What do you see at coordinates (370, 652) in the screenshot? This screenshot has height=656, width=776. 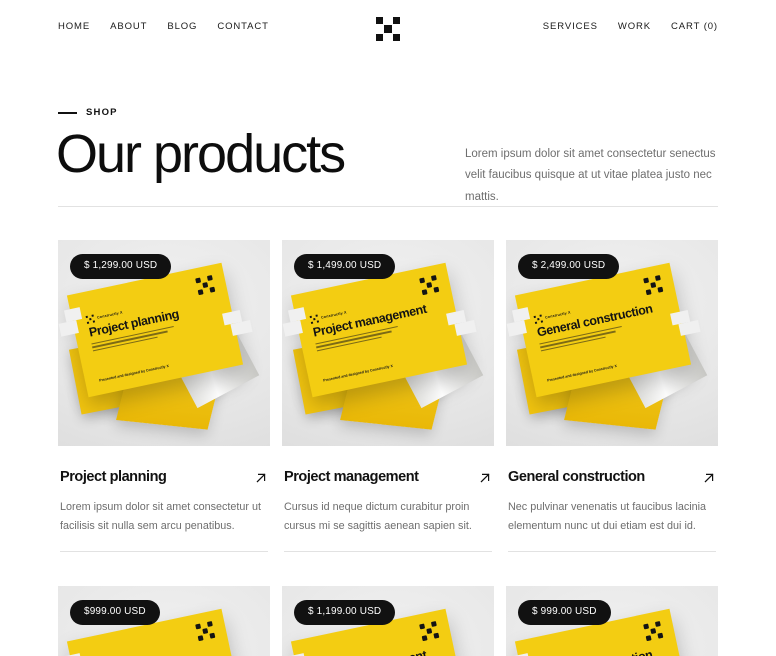 I see `cover-title: Project management` at bounding box center [370, 652].